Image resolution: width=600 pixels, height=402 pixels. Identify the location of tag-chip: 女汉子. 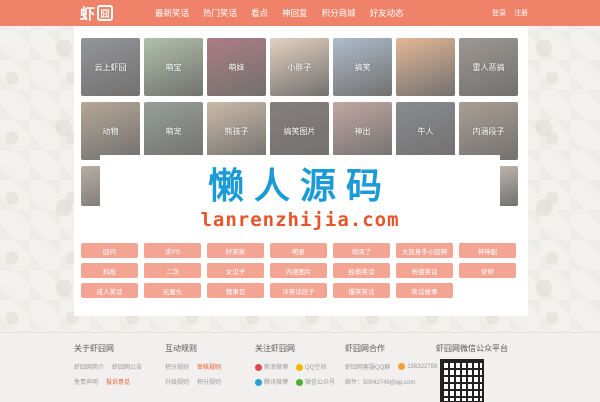
(235, 270).